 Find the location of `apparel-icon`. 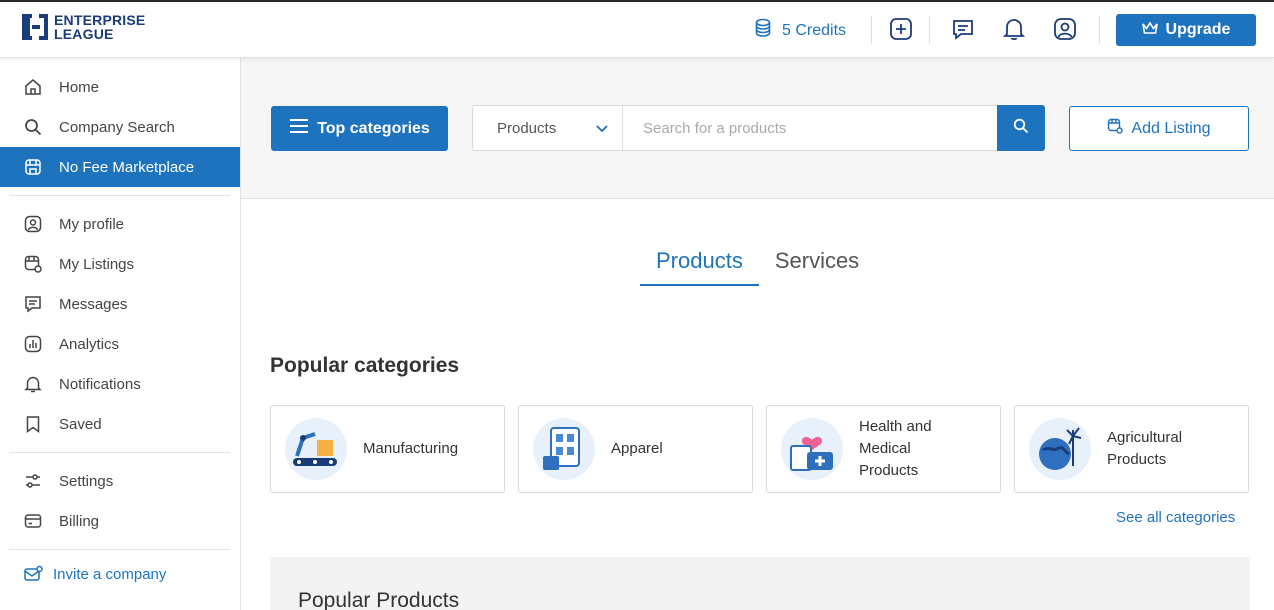

apparel-icon is located at coordinates (564, 449).